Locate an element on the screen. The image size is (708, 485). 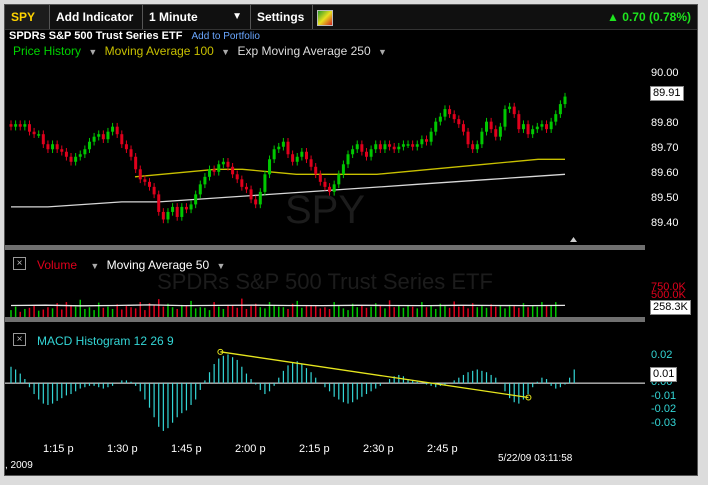
watermark-symbol: SPY is located at coordinates (325, 210).